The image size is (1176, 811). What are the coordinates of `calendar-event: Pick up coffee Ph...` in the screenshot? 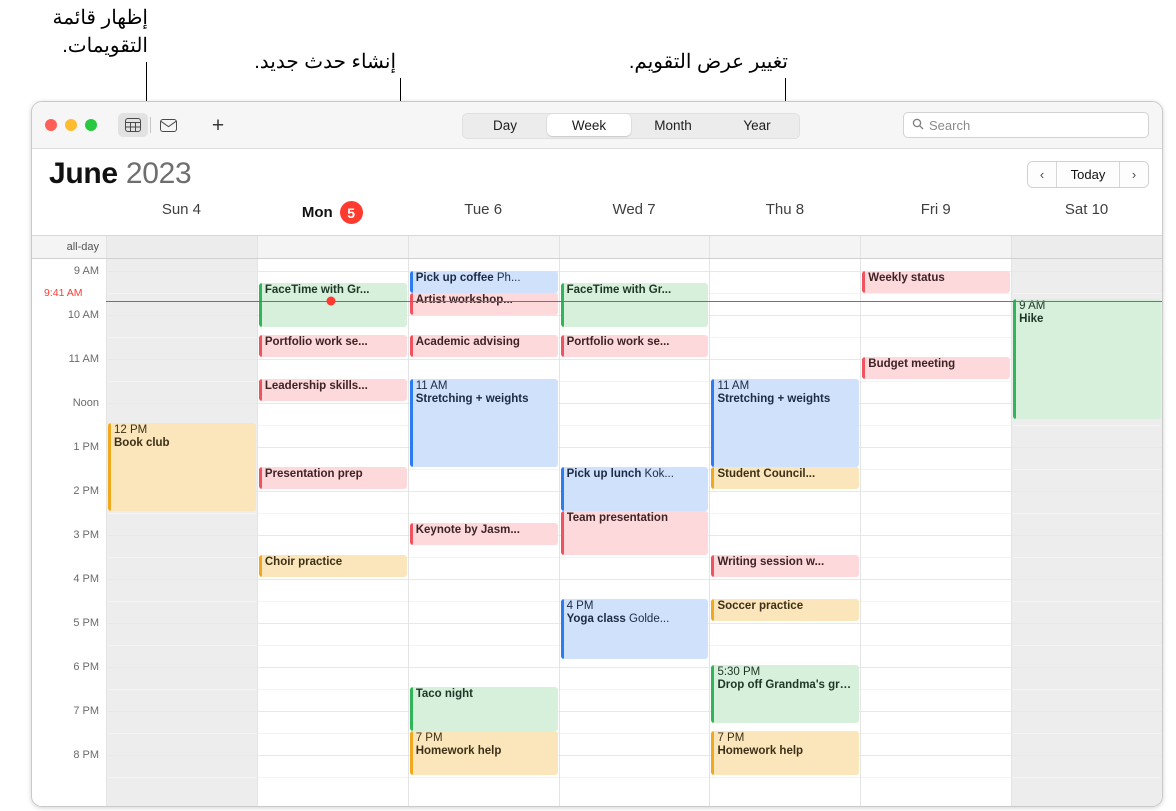 It's located at (483, 282).